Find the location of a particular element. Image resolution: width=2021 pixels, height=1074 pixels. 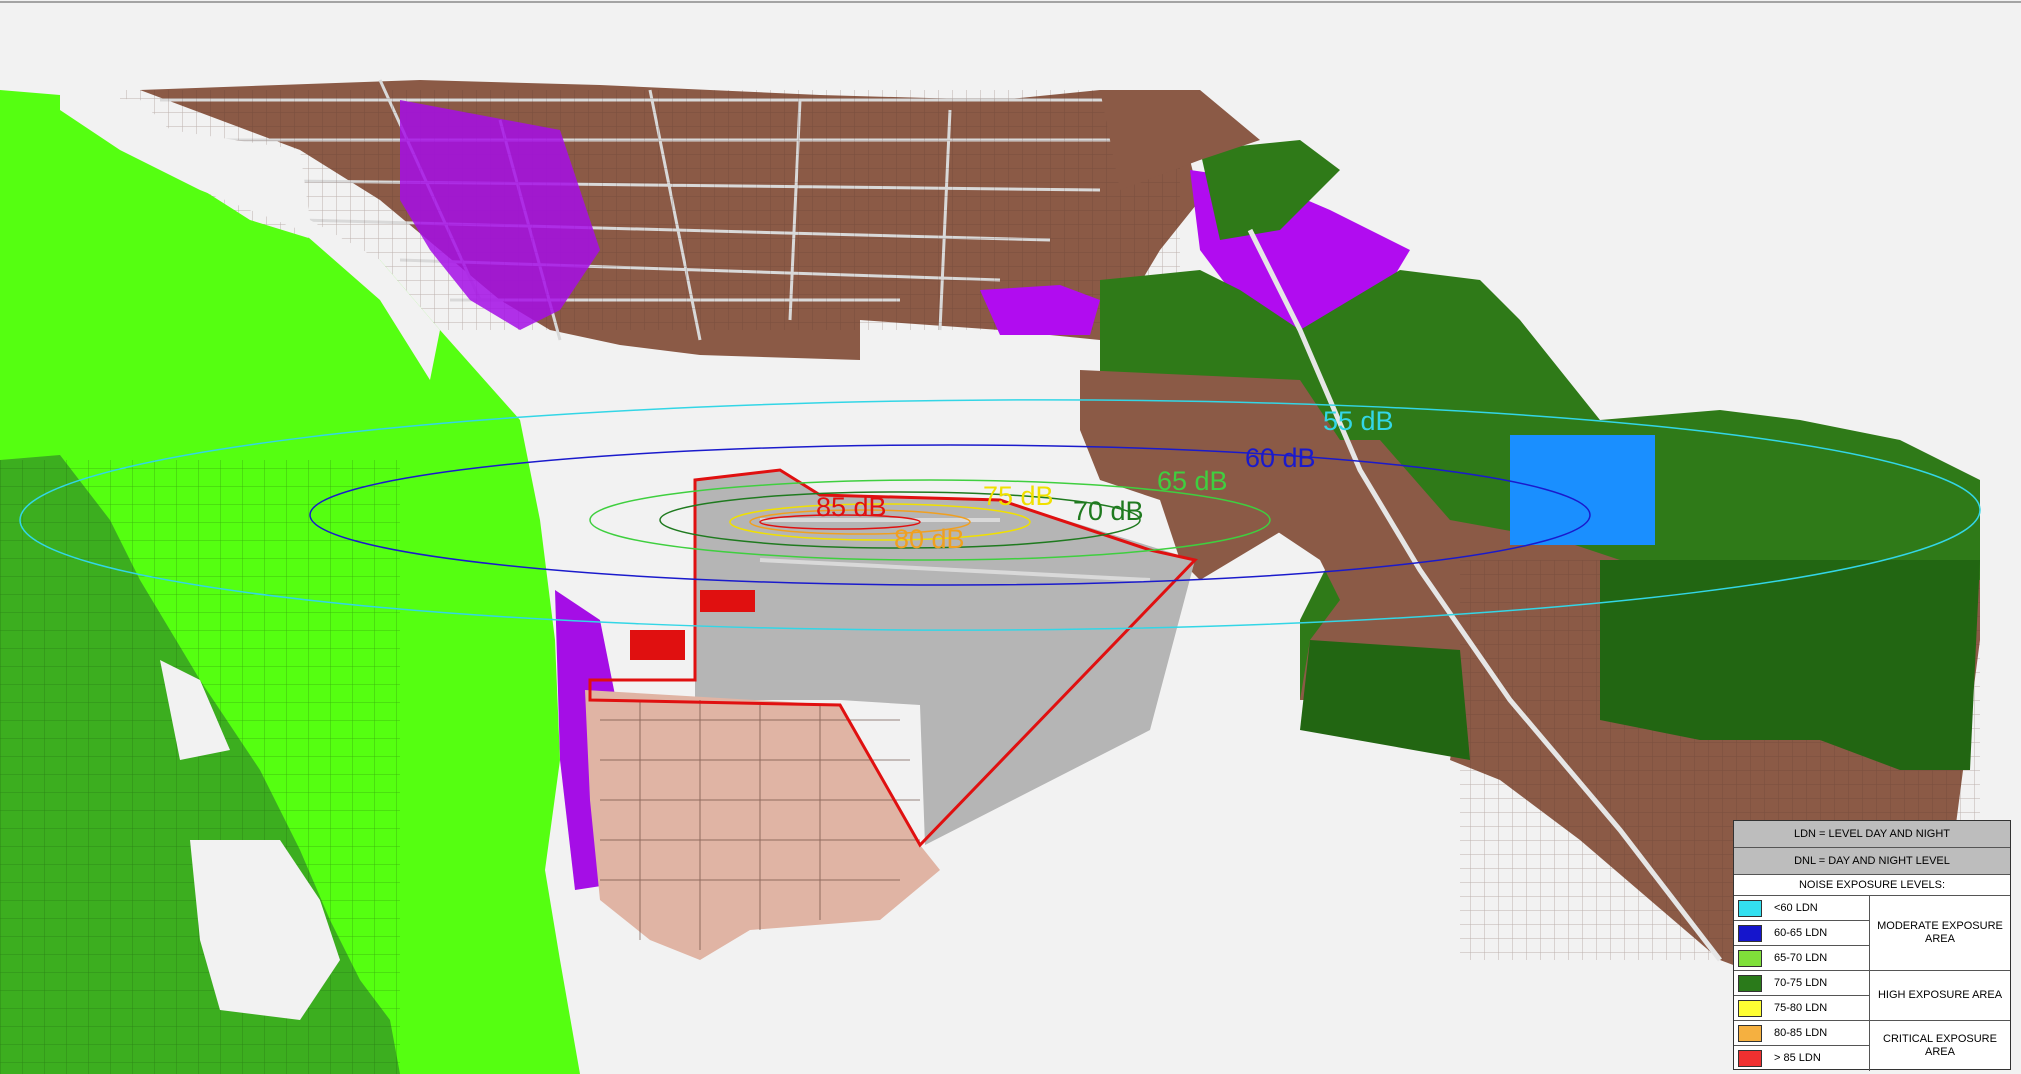

contour-label-60db: 60 dB is located at coordinates (1280, 458).